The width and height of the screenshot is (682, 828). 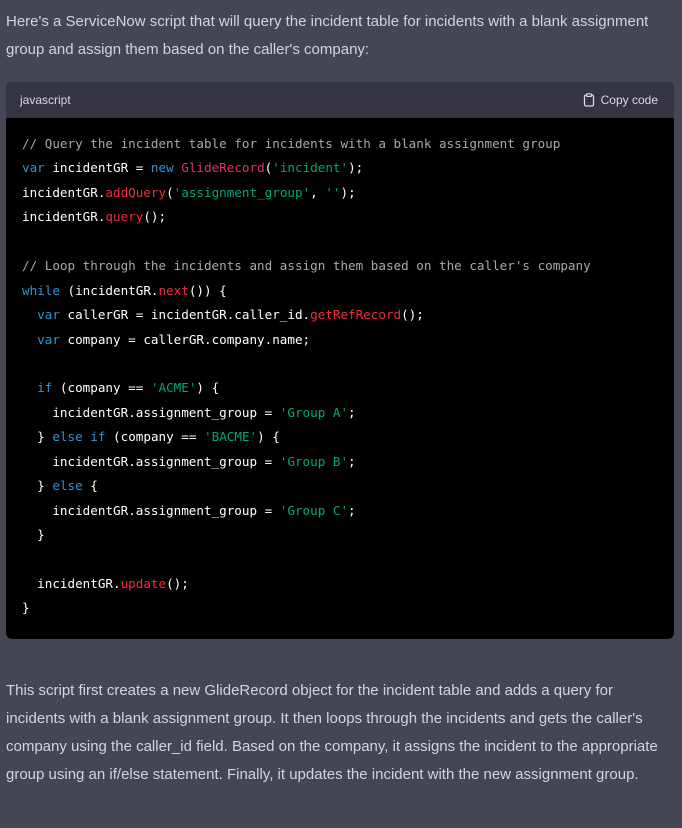 I want to click on code-token: '', so click(x=333, y=192).